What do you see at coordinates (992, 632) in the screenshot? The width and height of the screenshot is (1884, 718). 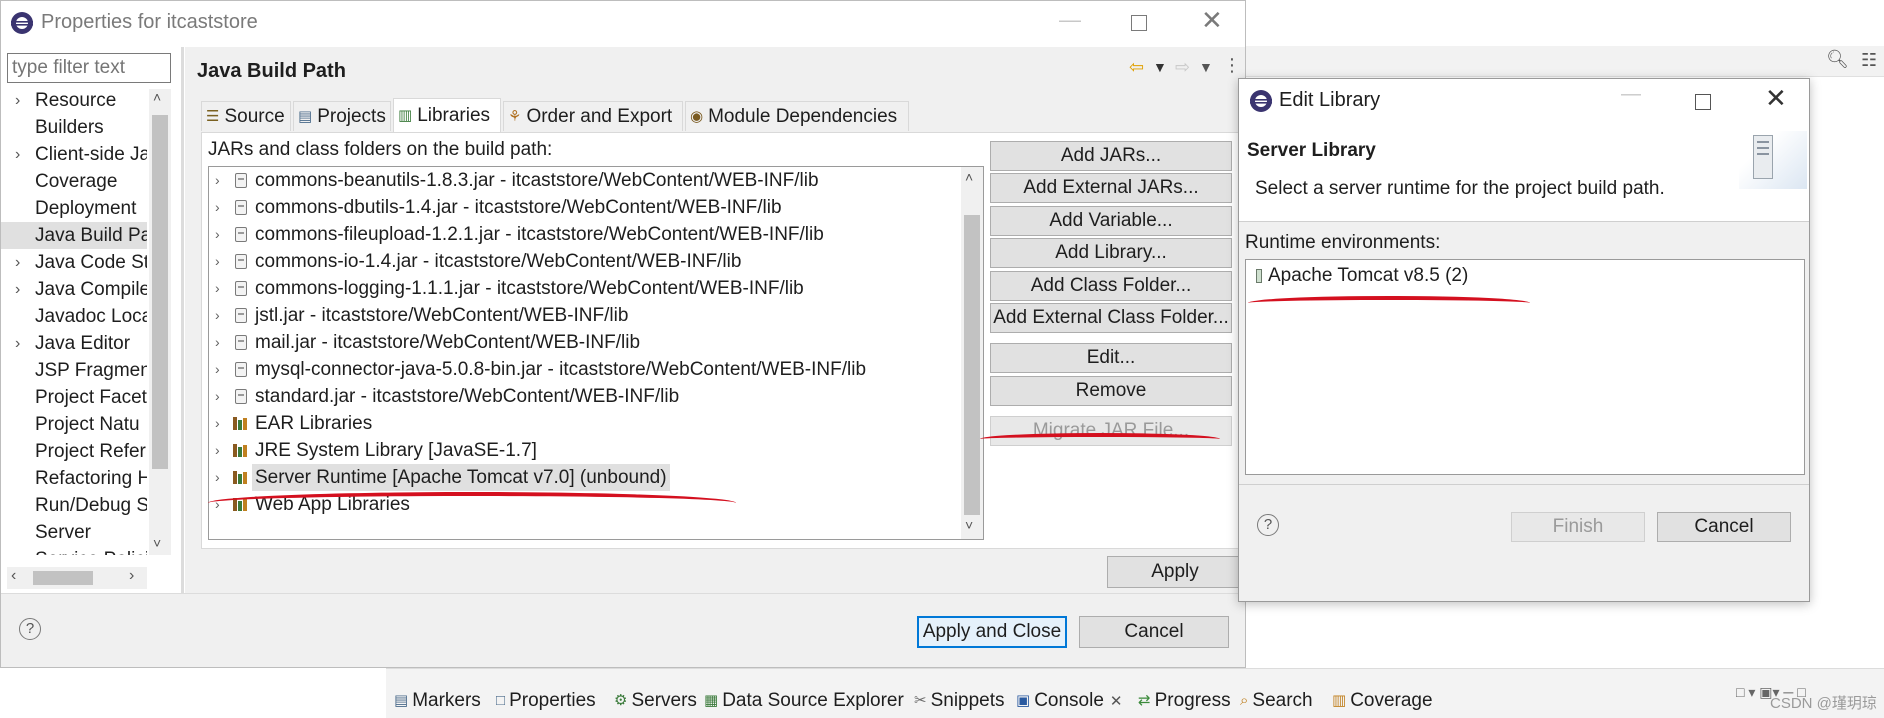 I see `apply-and-close-button: Apply and Close` at bounding box center [992, 632].